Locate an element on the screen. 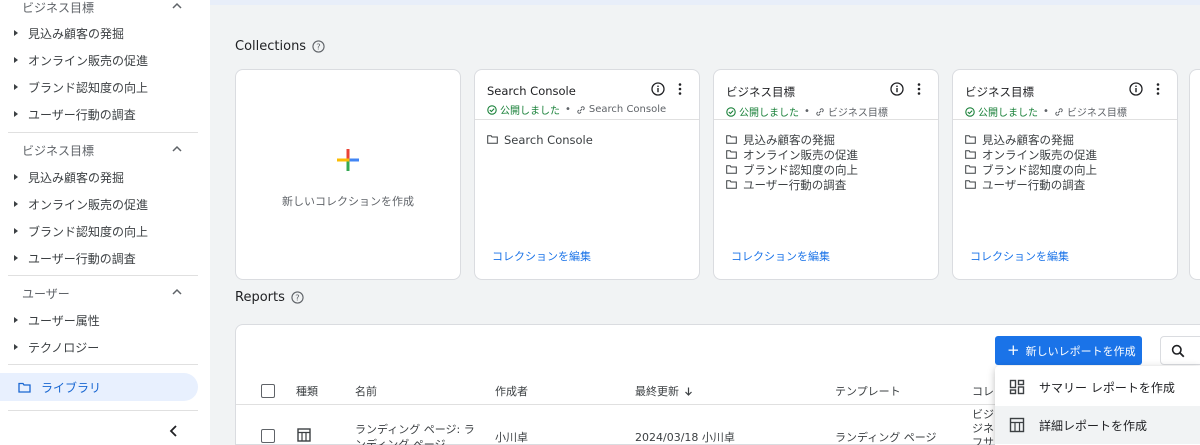 The image size is (1200, 445). collection-item-label: 見込み顧客の発掘 is located at coordinates (1028, 139).